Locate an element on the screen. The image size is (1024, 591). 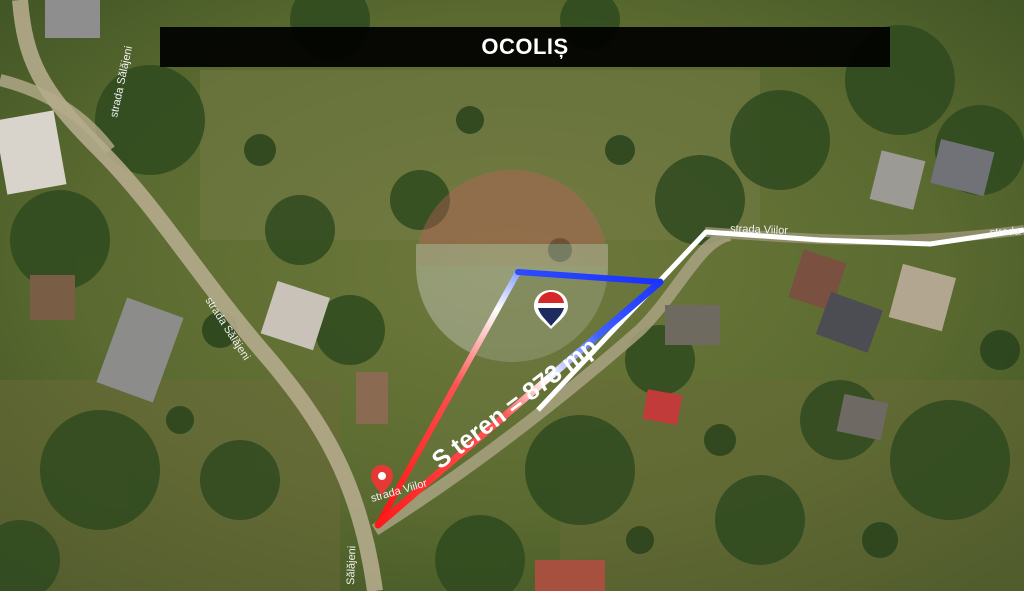
street-label-viilor-edge: strada is located at coordinates (1006, 232).